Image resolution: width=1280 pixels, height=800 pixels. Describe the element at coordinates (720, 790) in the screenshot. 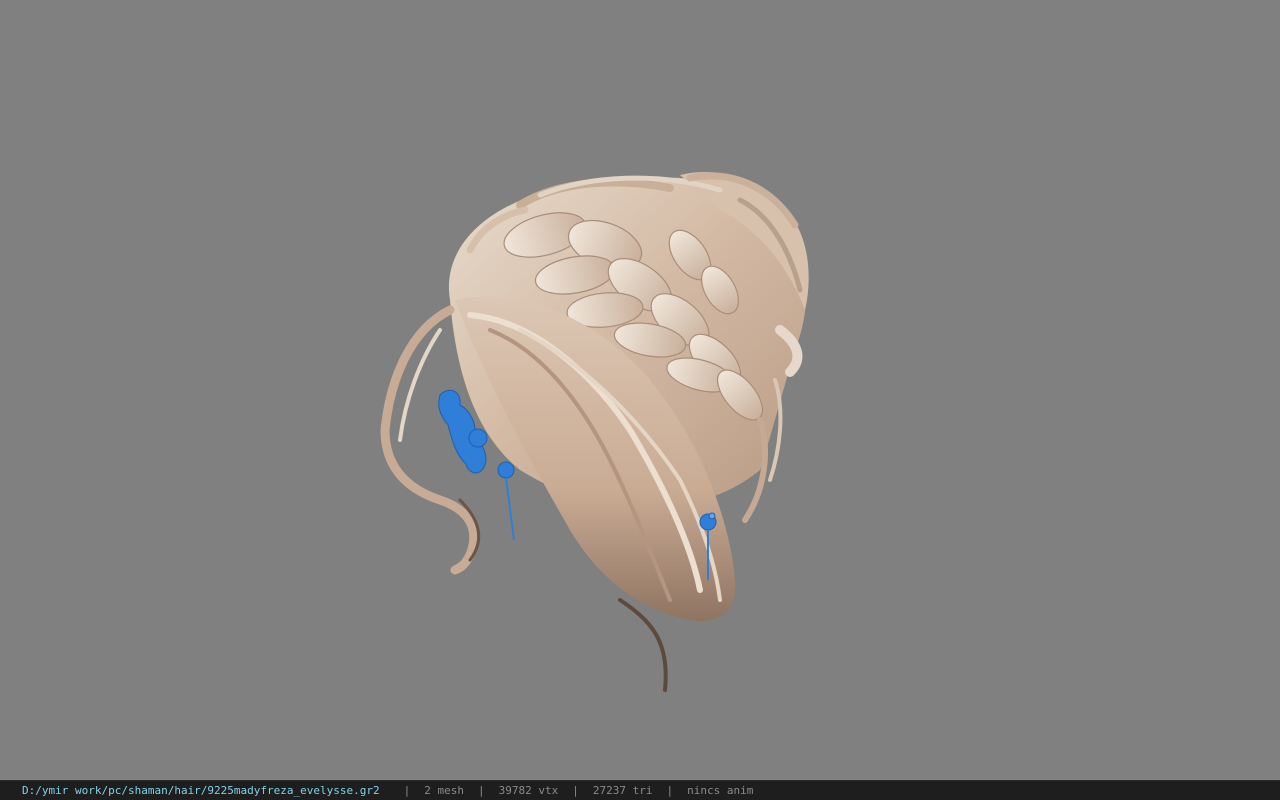

I see `animation-status: nincs anim` at that location.